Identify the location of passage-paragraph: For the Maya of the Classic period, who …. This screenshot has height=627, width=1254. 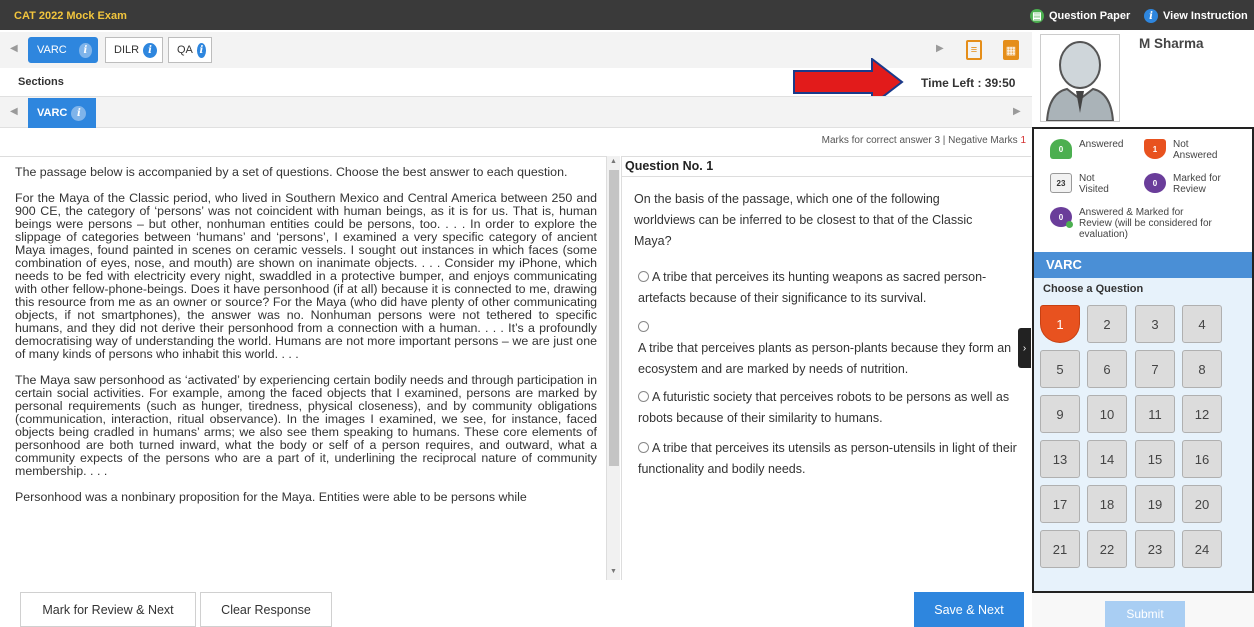
(306, 276).